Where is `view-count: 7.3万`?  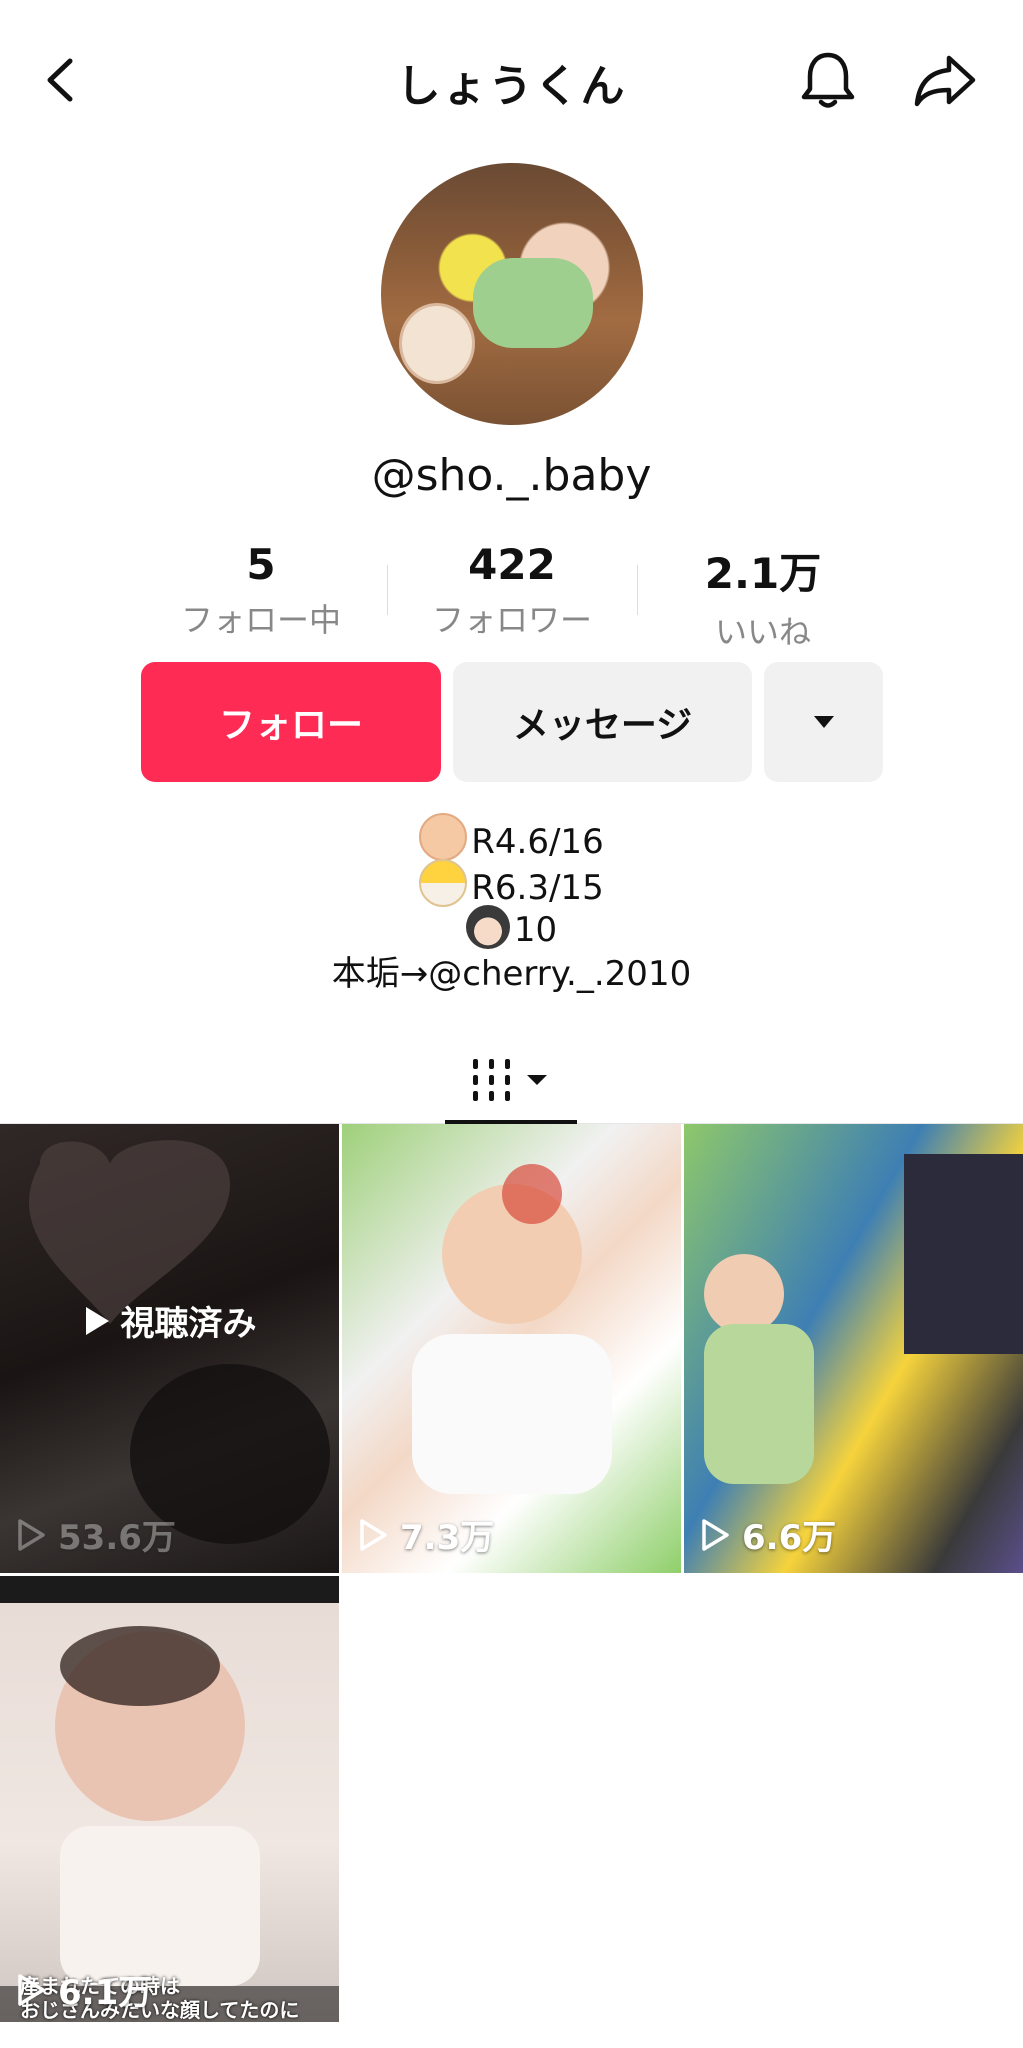 view-count: 7.3万 is located at coordinates (426, 1534).